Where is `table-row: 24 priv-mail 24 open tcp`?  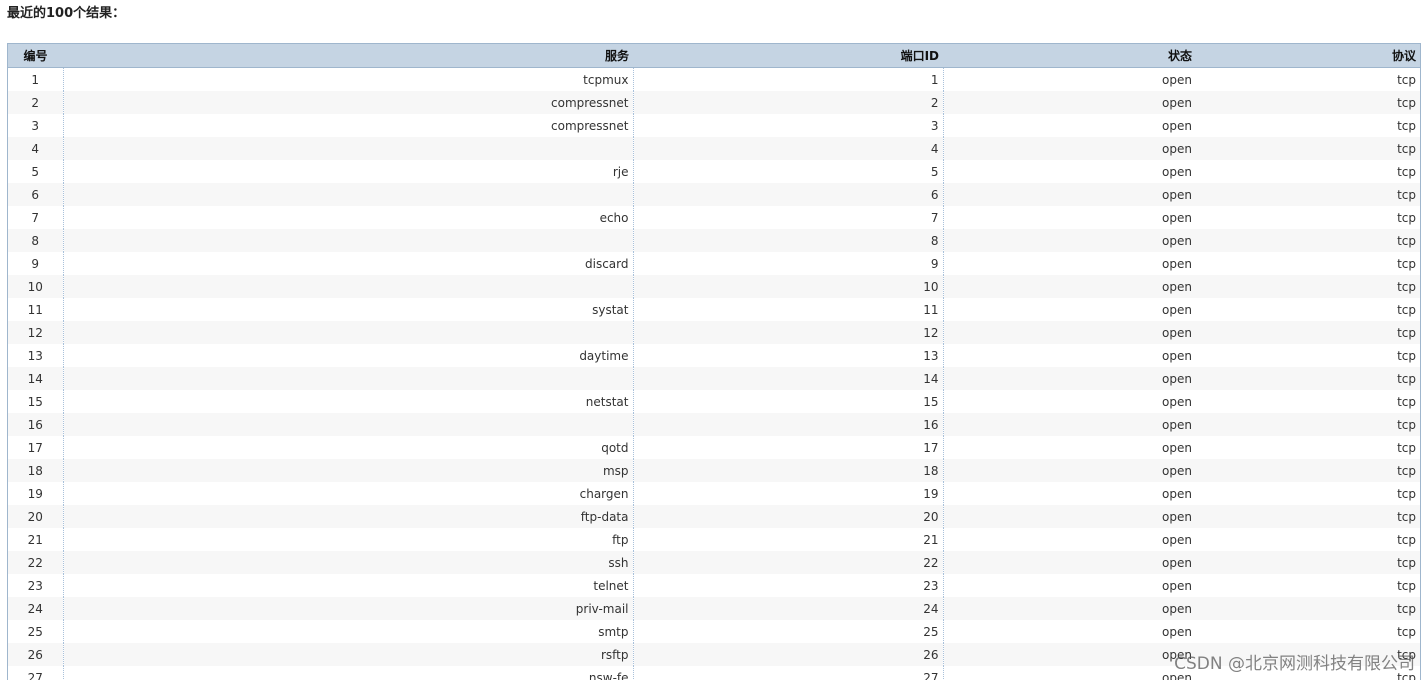 table-row: 24 priv-mail 24 open tcp is located at coordinates (714, 608).